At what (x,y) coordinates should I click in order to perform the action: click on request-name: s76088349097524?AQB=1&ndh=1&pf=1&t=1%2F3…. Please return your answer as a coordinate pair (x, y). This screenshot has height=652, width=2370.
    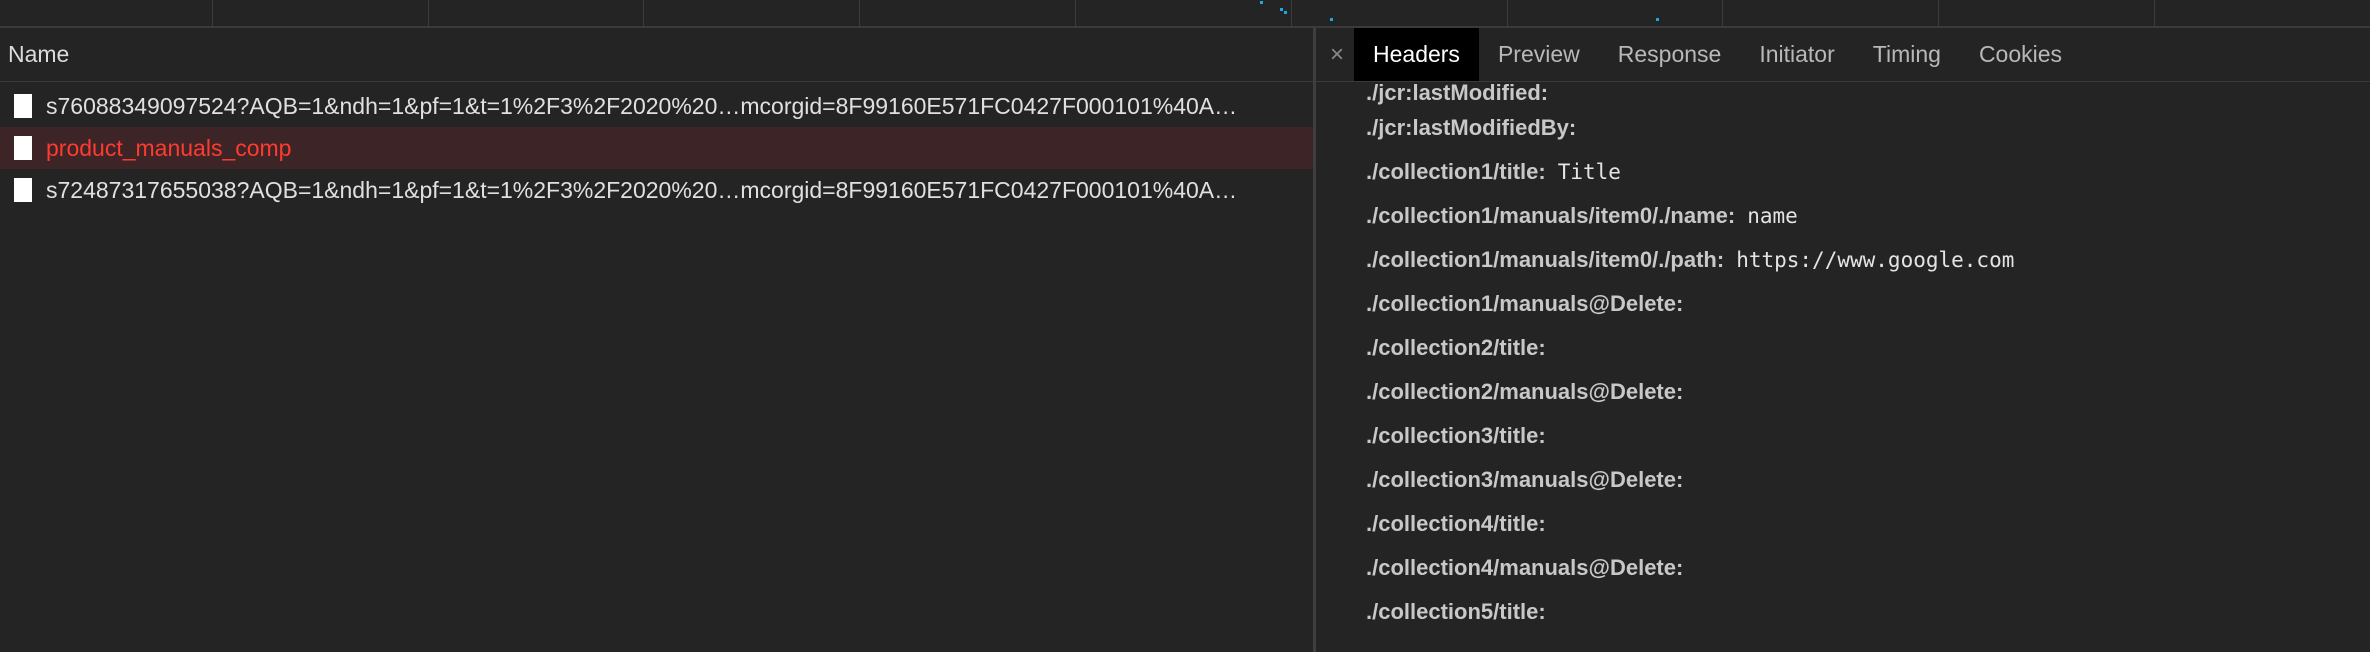
    Looking at the image, I should click on (642, 105).